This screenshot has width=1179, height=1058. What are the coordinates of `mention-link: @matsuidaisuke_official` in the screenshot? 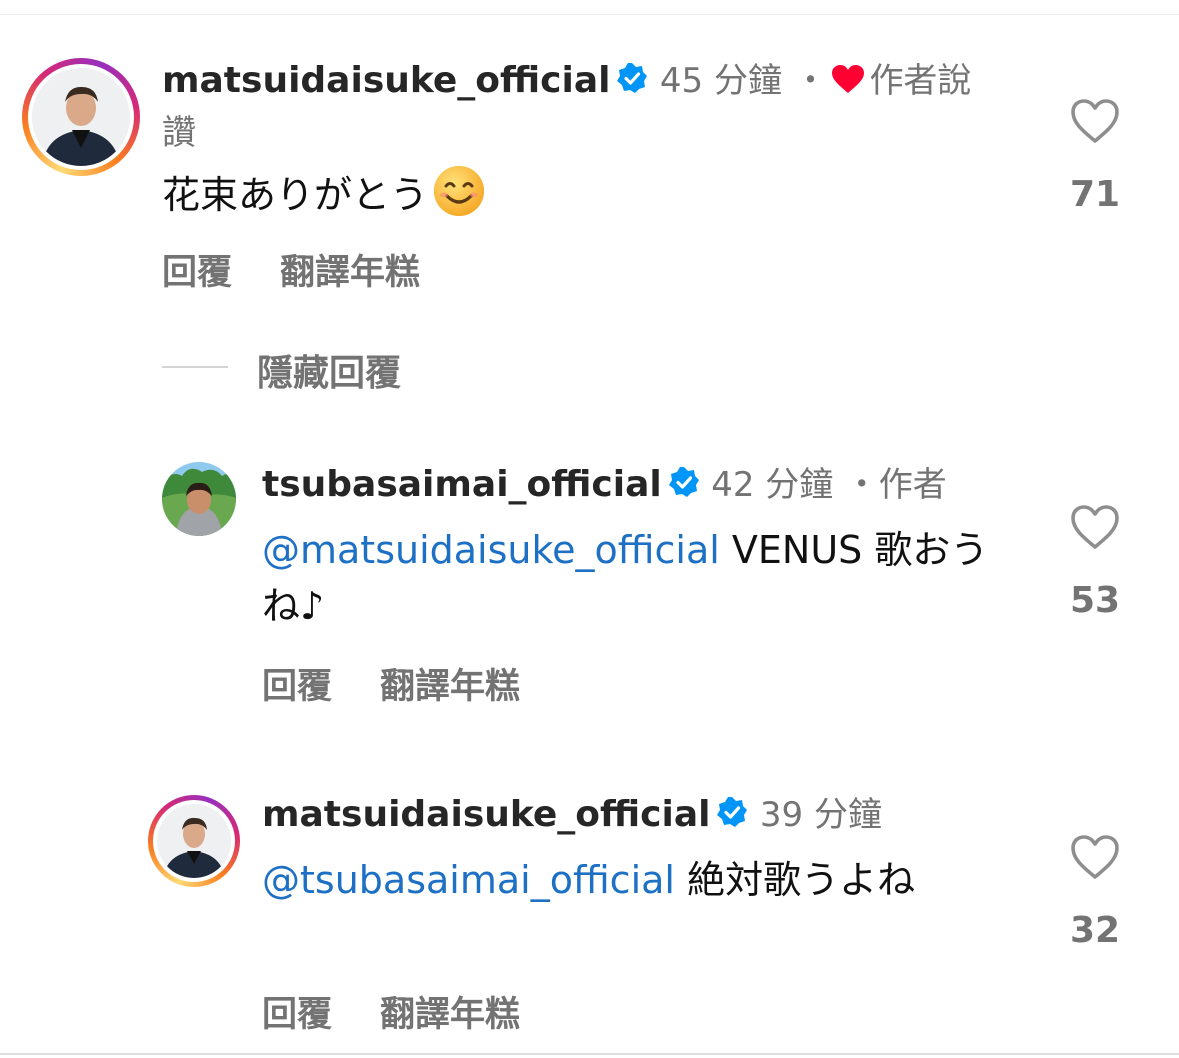 It's located at (491, 550).